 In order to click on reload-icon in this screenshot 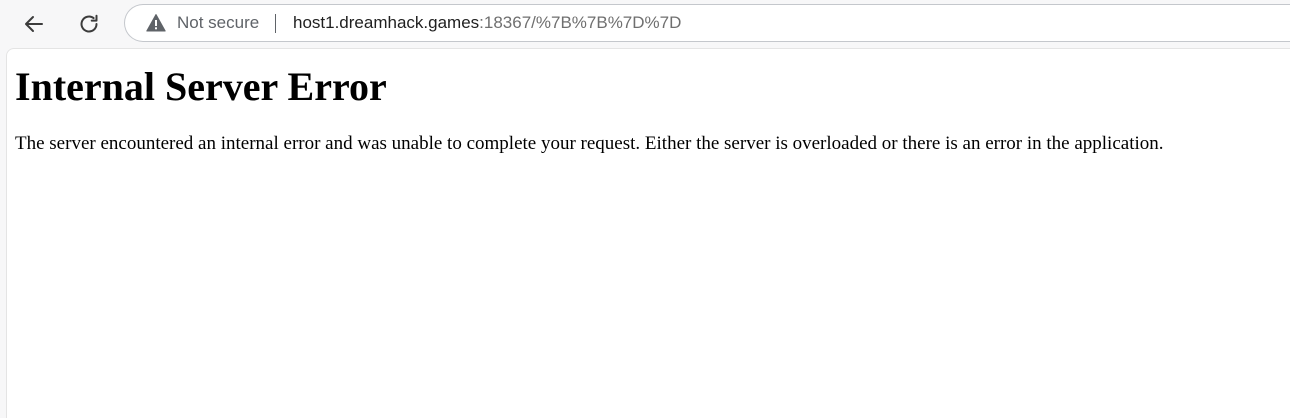, I will do `click(89, 23)`.